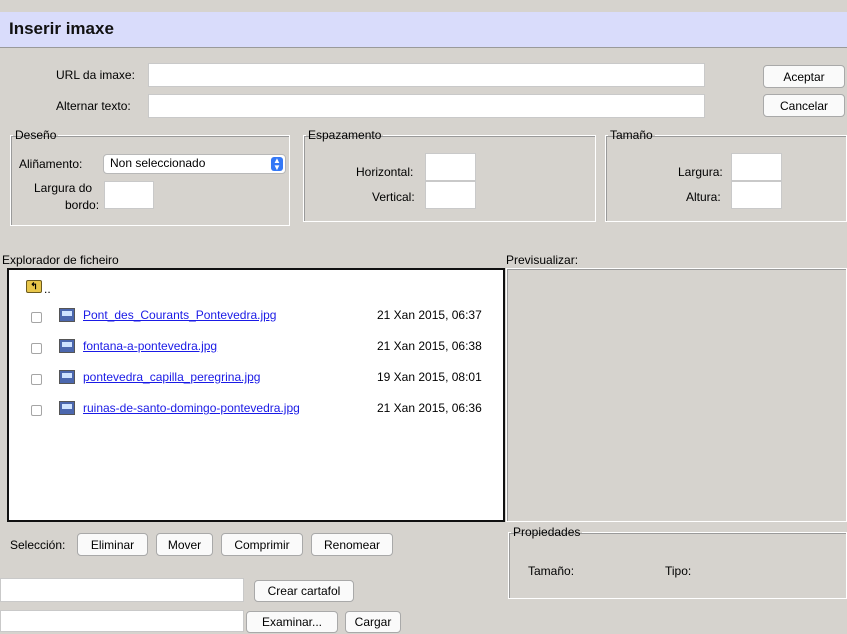  Describe the element at coordinates (726, 175) in the screenshot. I see `size-group: Tamaño` at that location.